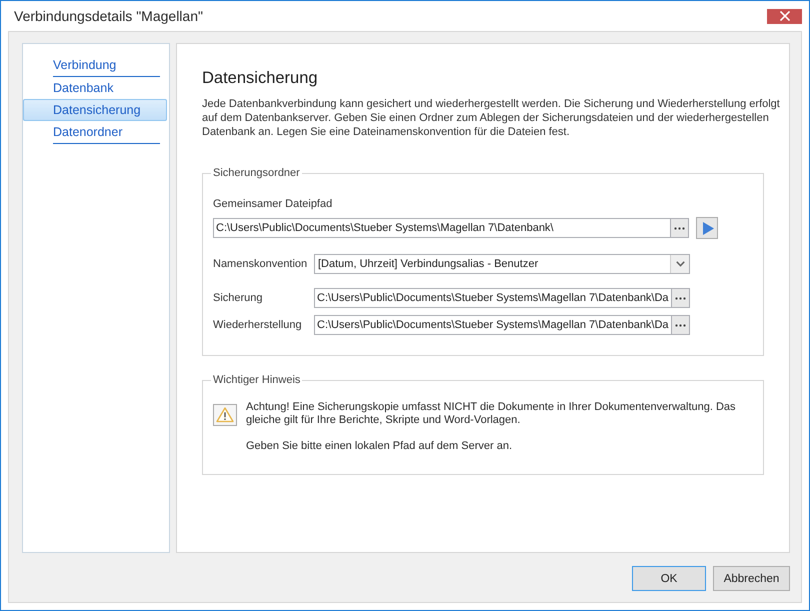 This screenshot has height=611, width=810. Describe the element at coordinates (238, 298) in the screenshot. I see `field-label: Sicherung` at that location.